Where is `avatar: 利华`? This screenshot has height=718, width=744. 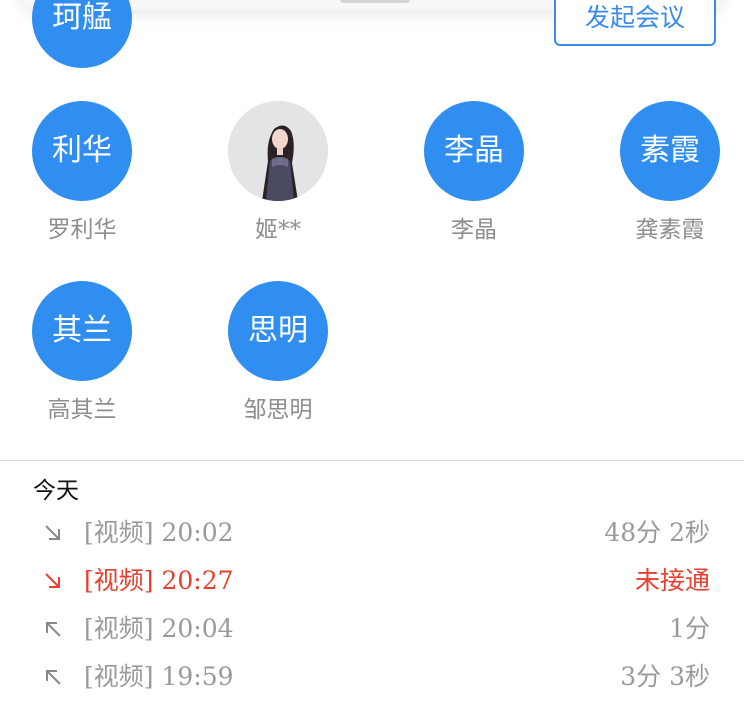 avatar: 利华 is located at coordinates (82, 151).